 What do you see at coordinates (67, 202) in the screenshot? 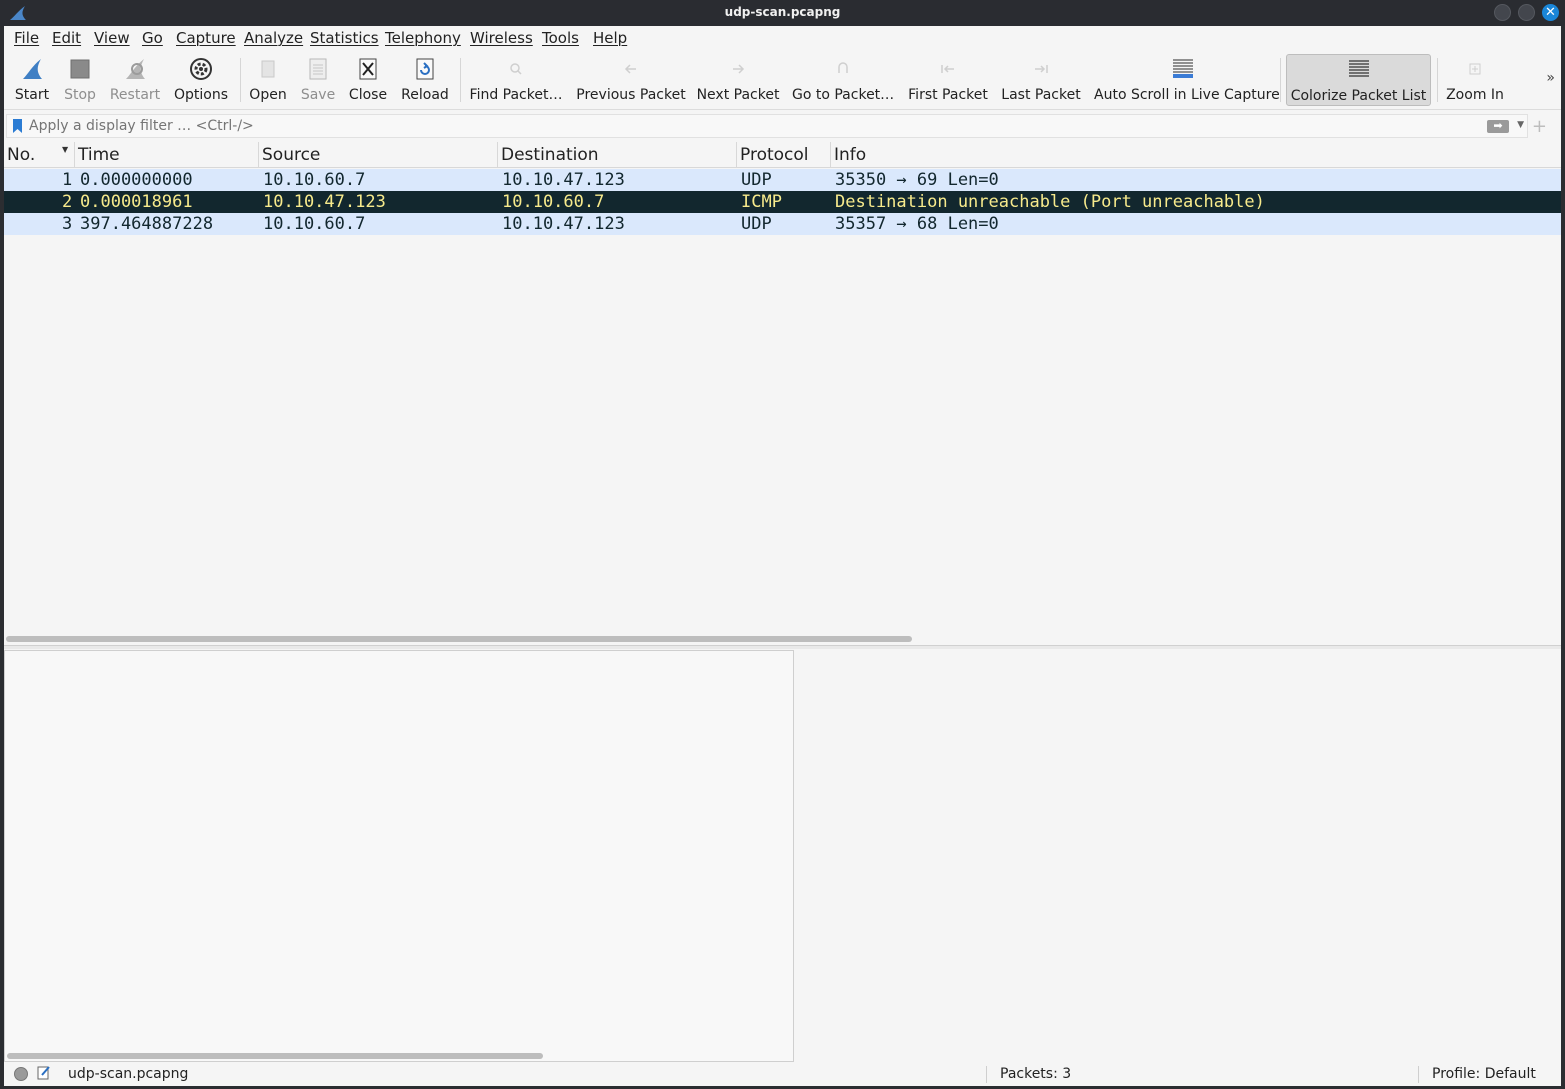
I see `packet-no: 2` at bounding box center [67, 202].